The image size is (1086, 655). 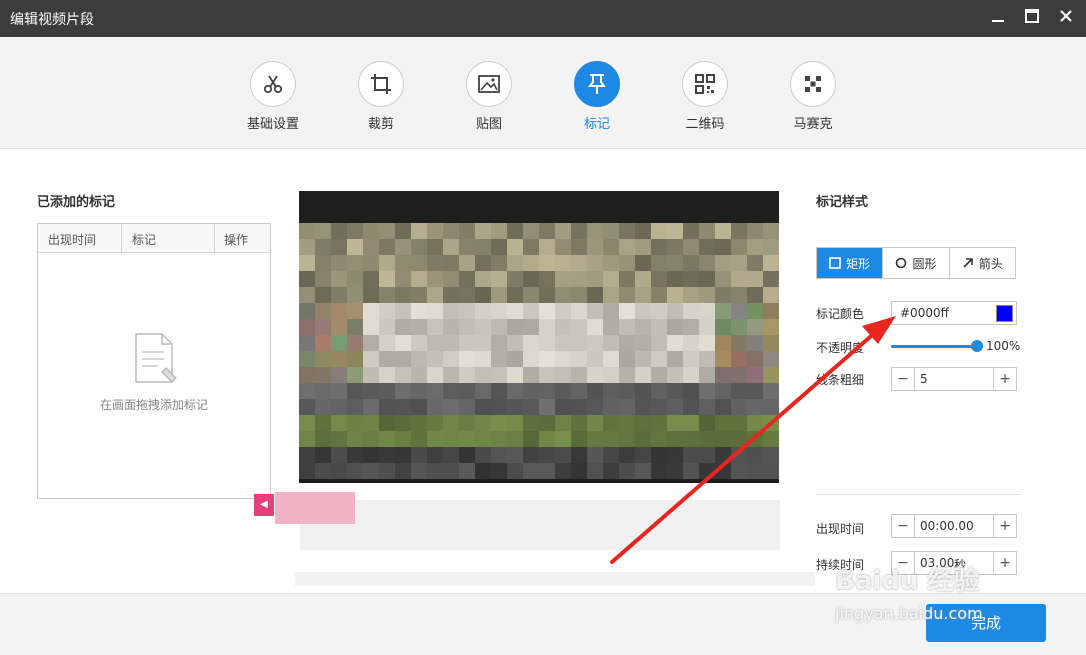 What do you see at coordinates (381, 84) in the screenshot?
I see `tab-icon-circle` at bounding box center [381, 84].